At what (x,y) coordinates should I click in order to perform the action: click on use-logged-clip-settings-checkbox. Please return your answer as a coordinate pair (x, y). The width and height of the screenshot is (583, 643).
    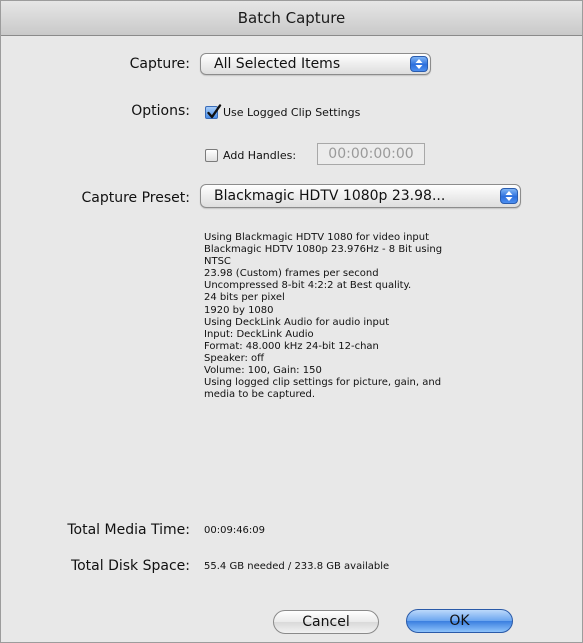
    Looking at the image, I should click on (213, 111).